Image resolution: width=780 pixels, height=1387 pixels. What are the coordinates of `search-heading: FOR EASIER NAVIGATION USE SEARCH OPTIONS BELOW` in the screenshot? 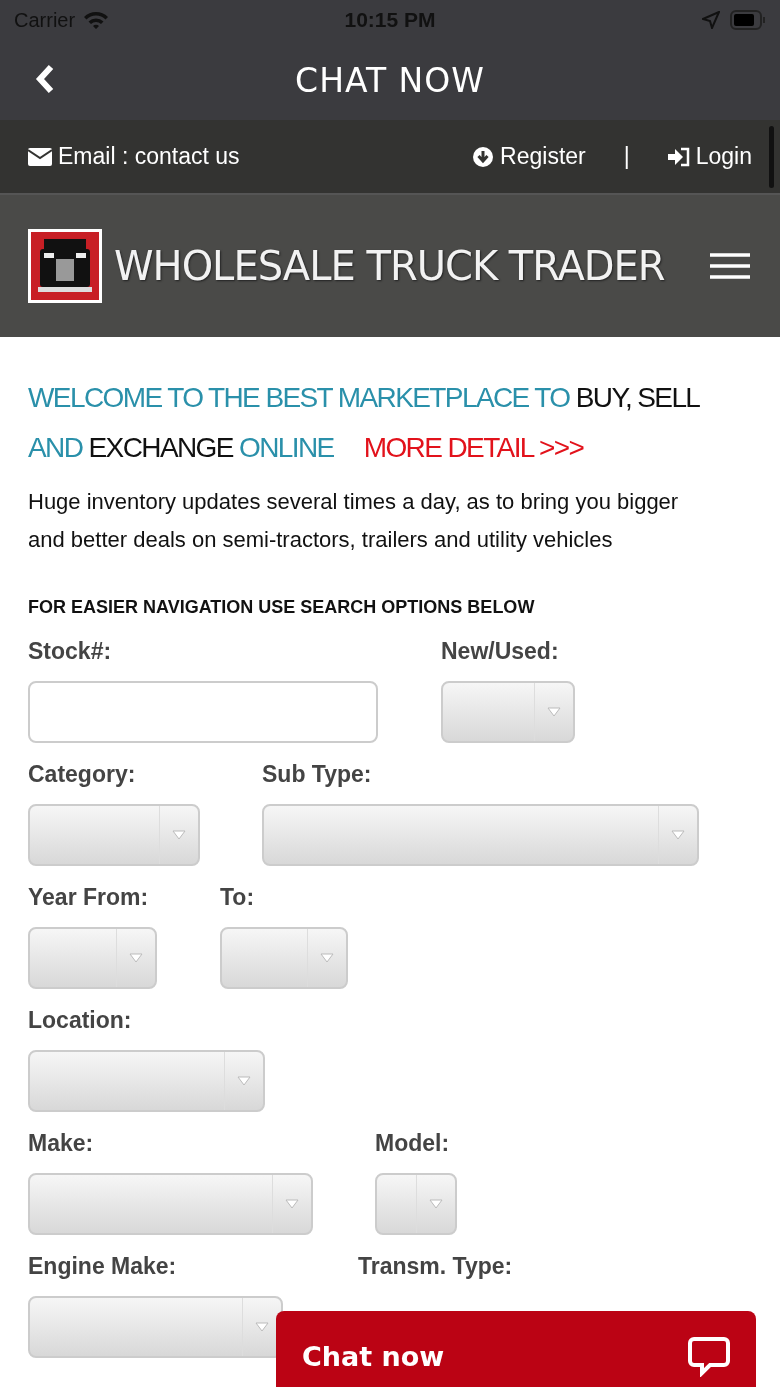 It's located at (282, 607).